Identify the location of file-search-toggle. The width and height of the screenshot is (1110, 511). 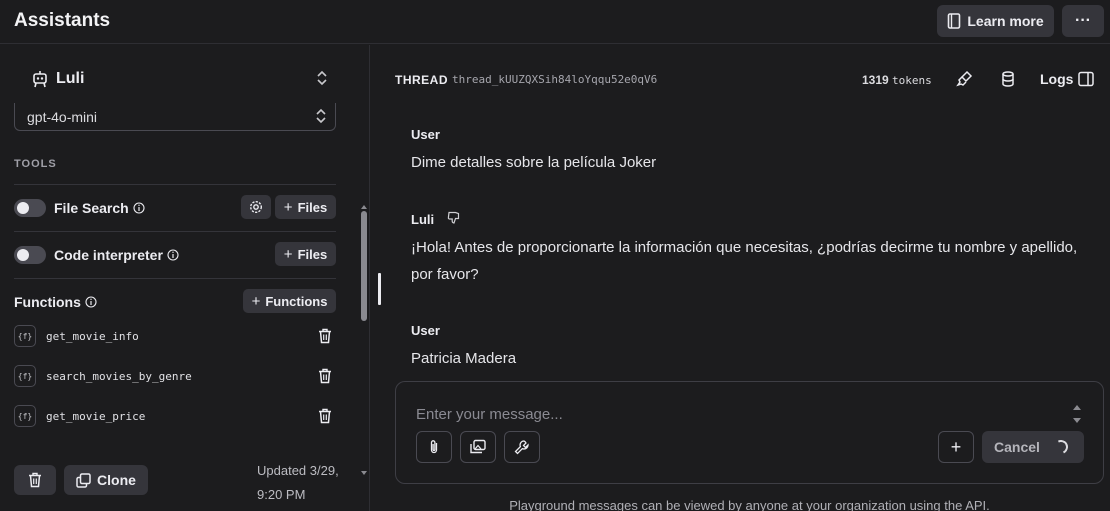
(30, 208).